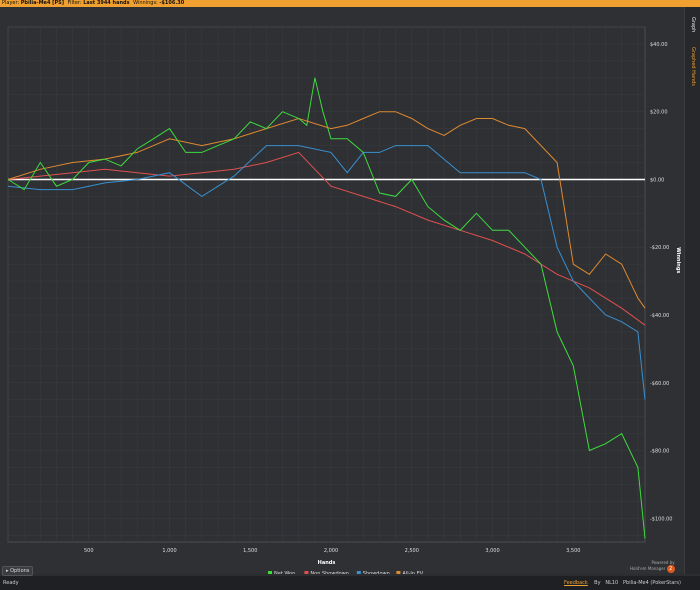 Image resolution: width=700 pixels, height=590 pixels. I want to click on legend-label: All-In EV, so click(412, 572).